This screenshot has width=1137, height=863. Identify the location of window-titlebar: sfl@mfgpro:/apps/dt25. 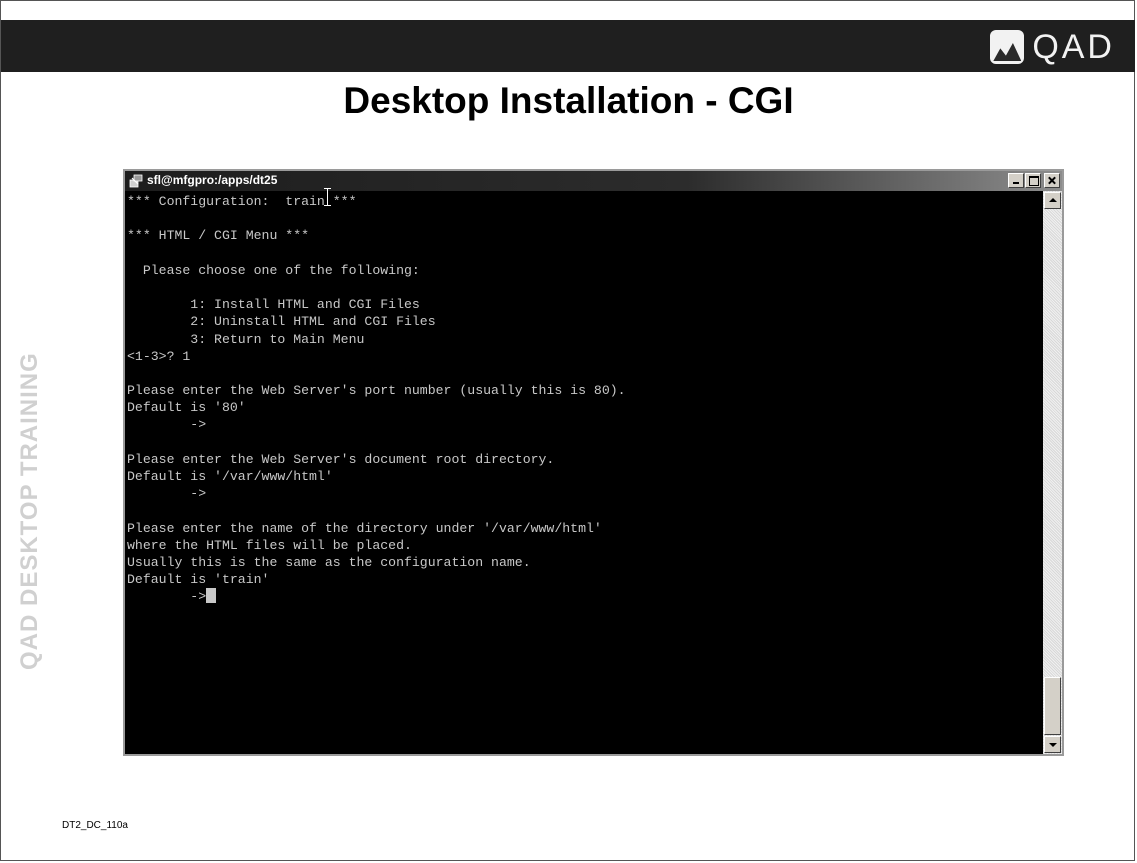
(593, 181).